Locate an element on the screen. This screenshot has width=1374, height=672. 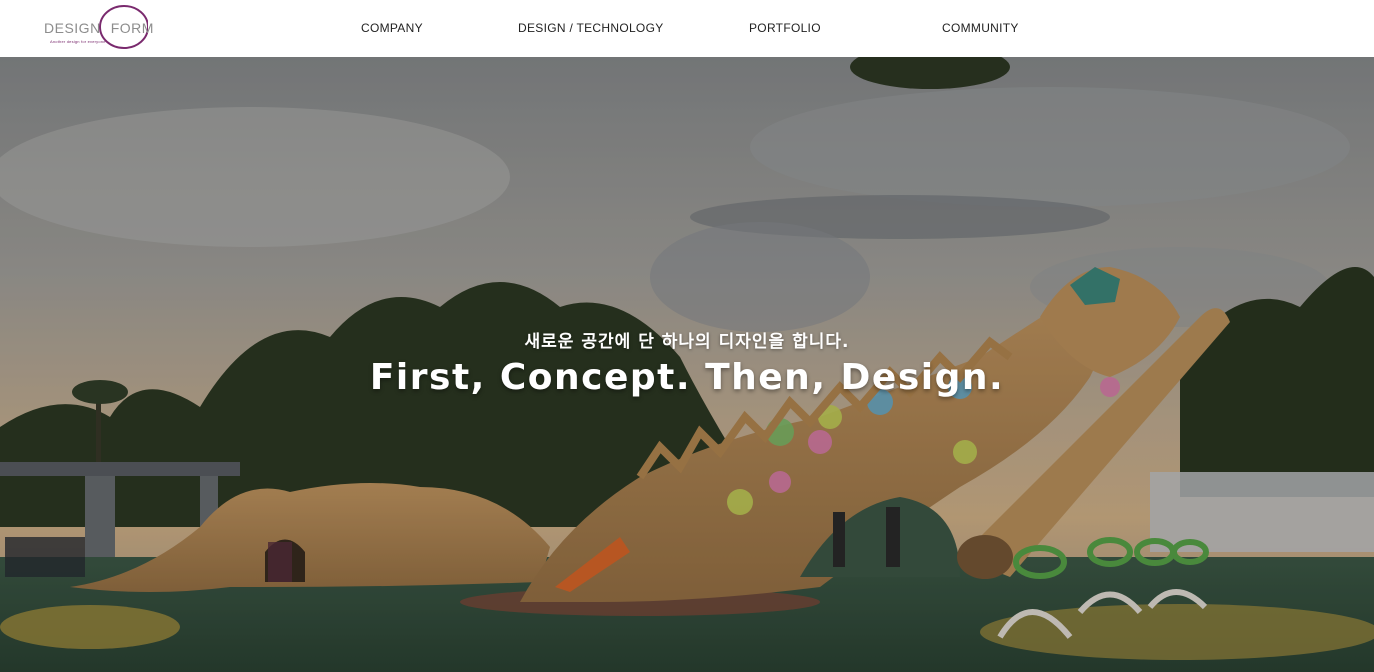
logo-tagline: Another design for everyone is located at coordinates (78, 41).